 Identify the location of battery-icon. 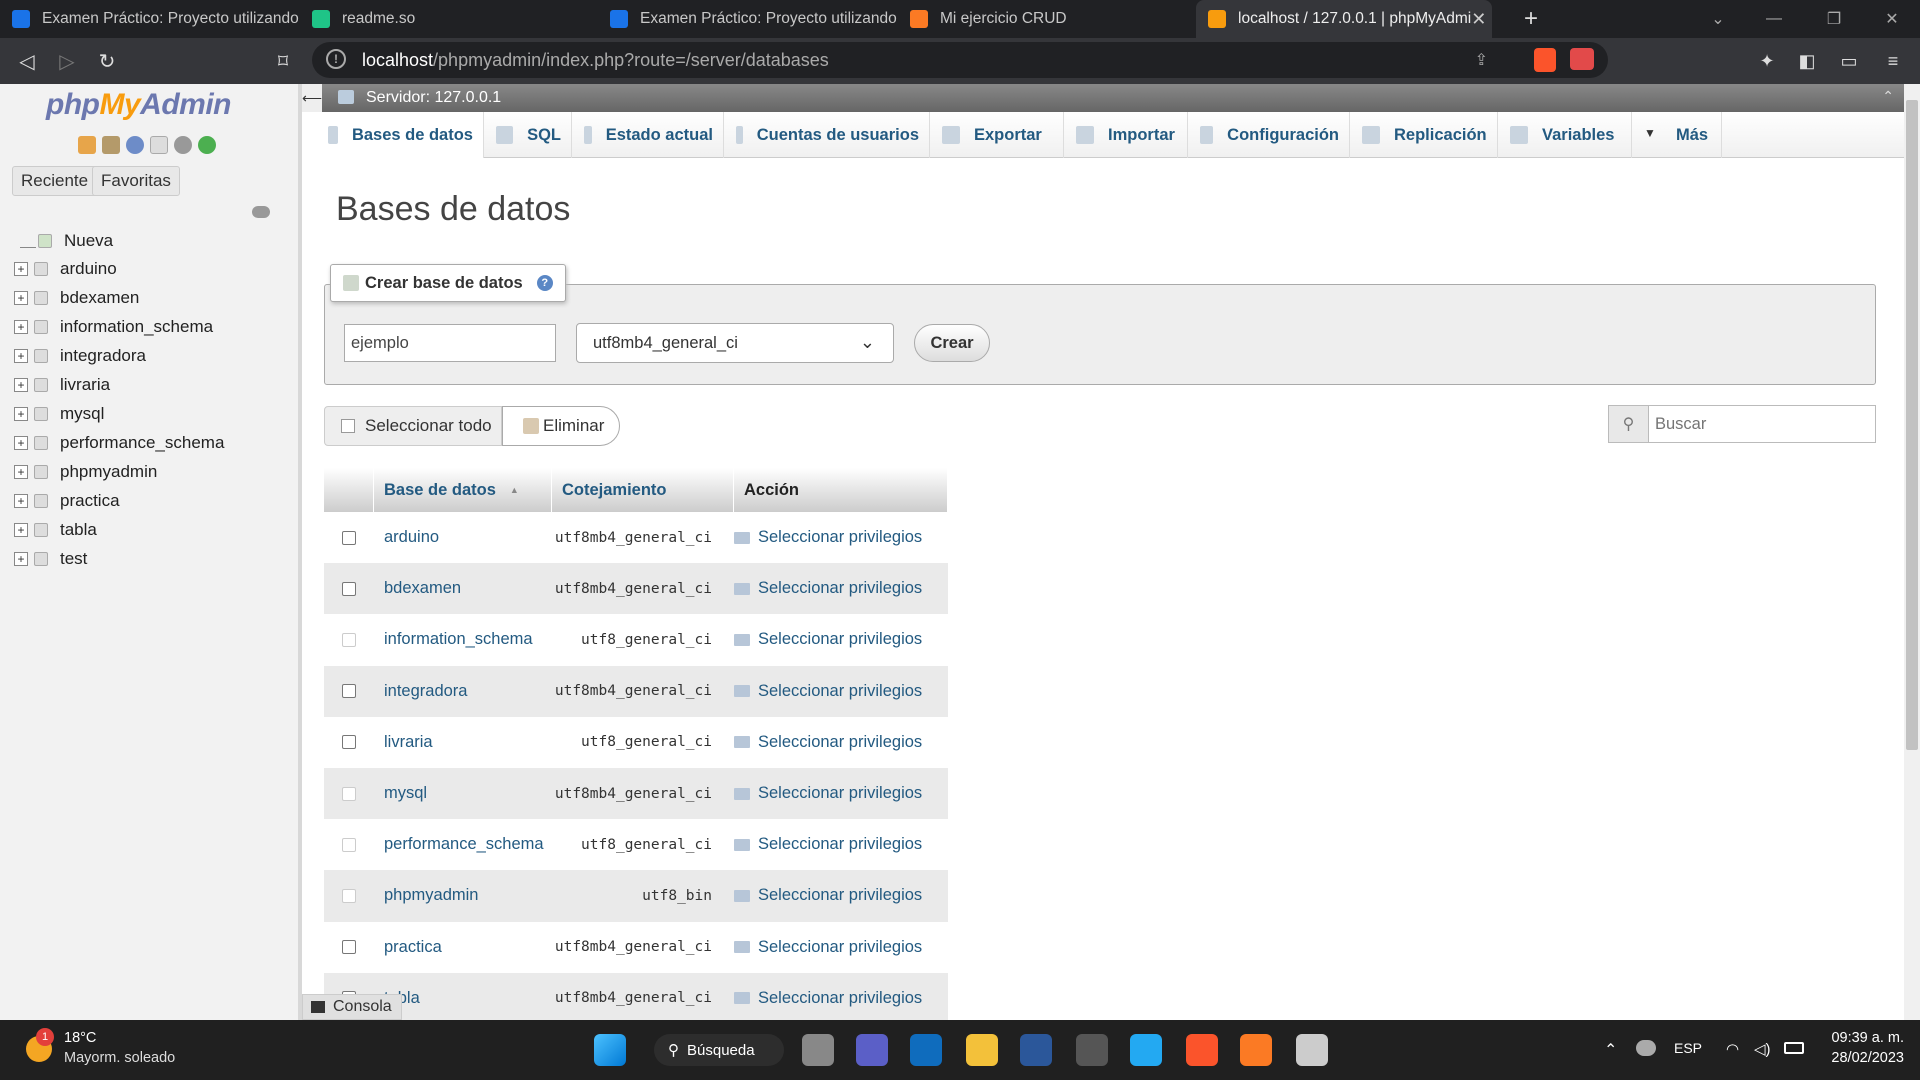
(1794, 1048).